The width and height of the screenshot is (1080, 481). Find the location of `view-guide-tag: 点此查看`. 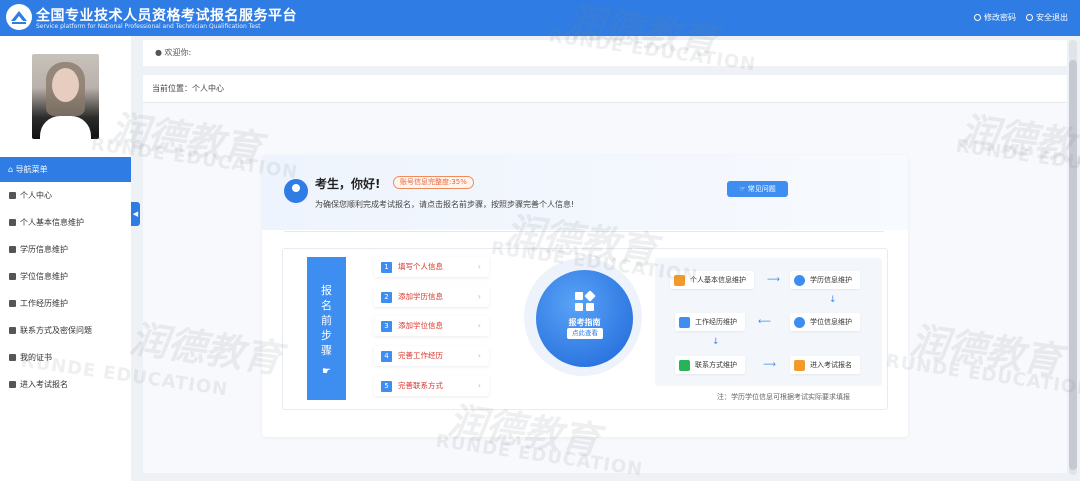

view-guide-tag: 点此查看 is located at coordinates (585, 333).